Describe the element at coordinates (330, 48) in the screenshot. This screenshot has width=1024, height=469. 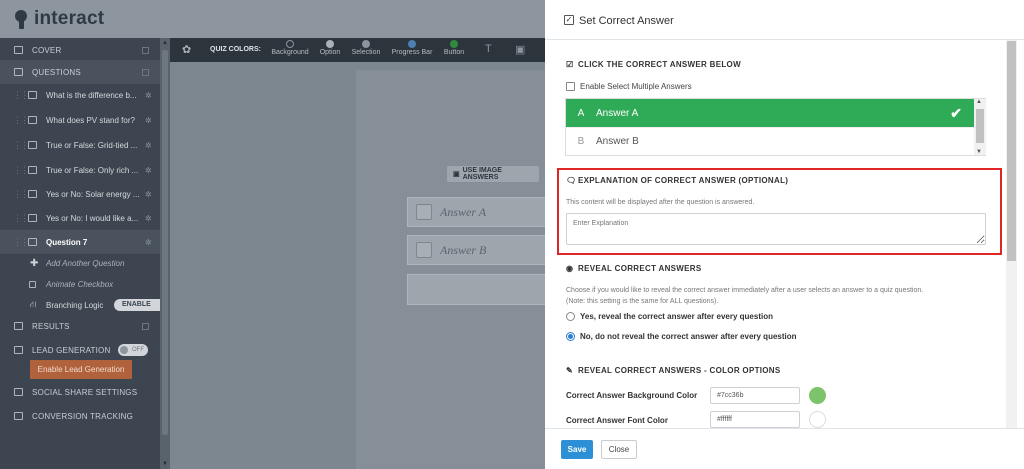
I see `swatch-option: Option` at that location.